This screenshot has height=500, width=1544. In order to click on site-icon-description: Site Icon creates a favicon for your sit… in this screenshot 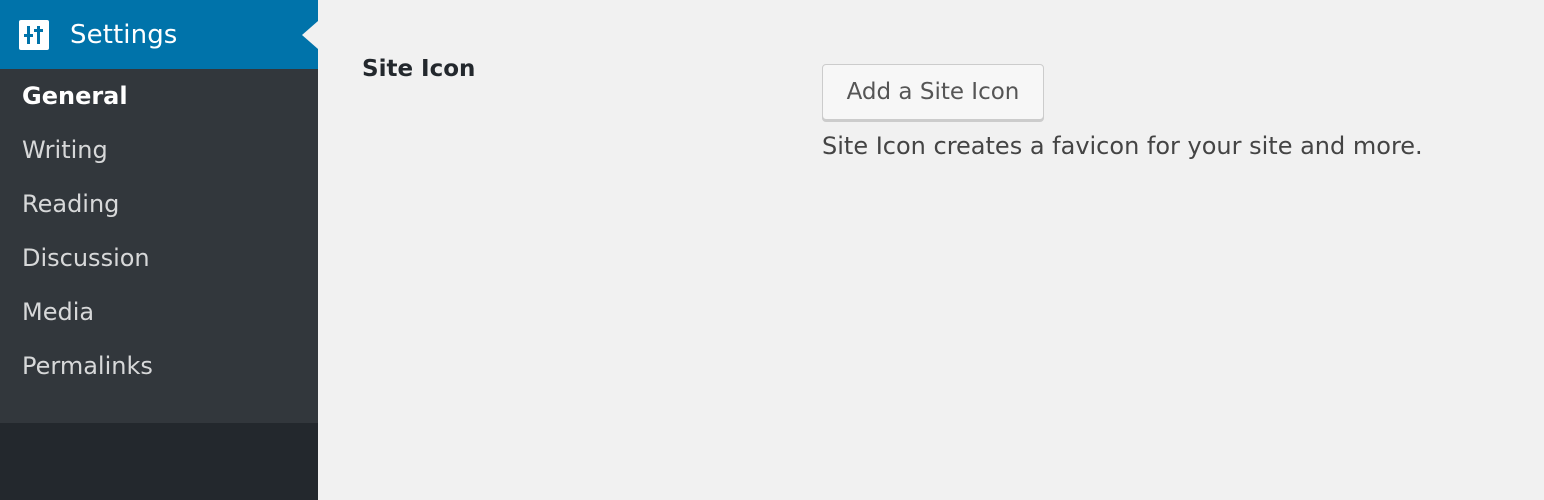, I will do `click(1122, 146)`.